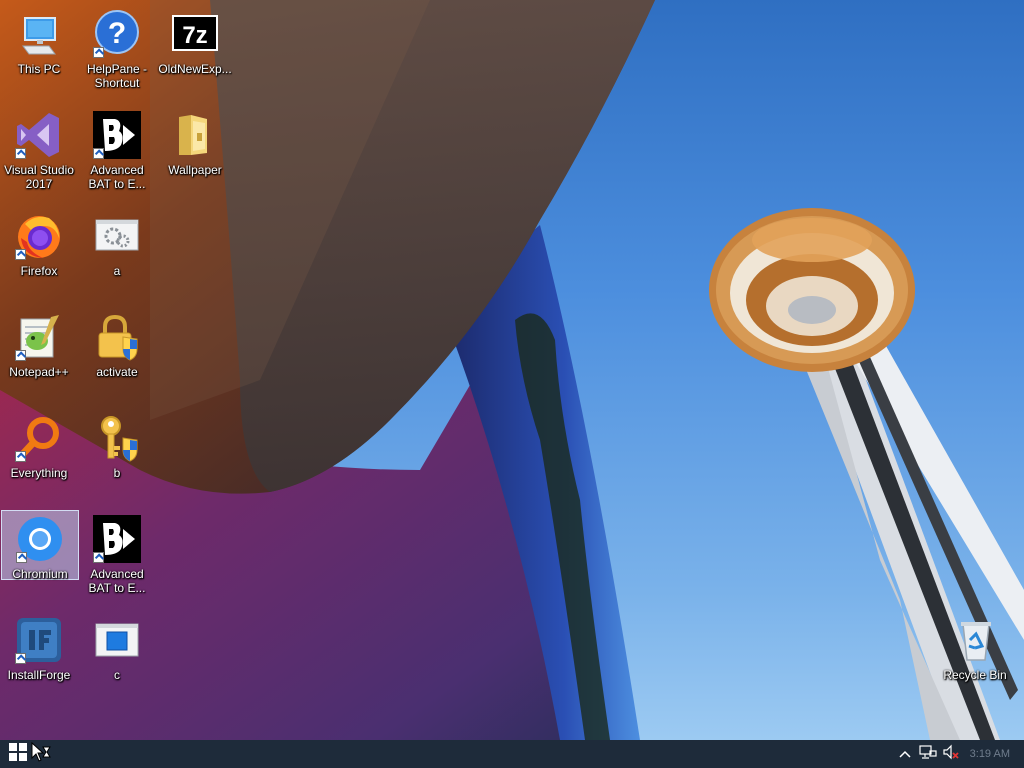 This screenshot has height=768, width=1024. I want to click on desktop-icon-label: This PC, so click(39, 69).